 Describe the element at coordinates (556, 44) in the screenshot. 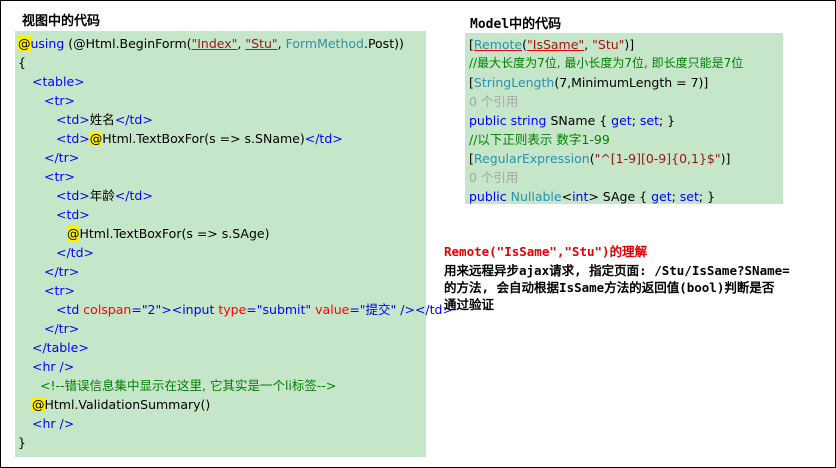

I see `issame-string: "IsSame"` at that location.